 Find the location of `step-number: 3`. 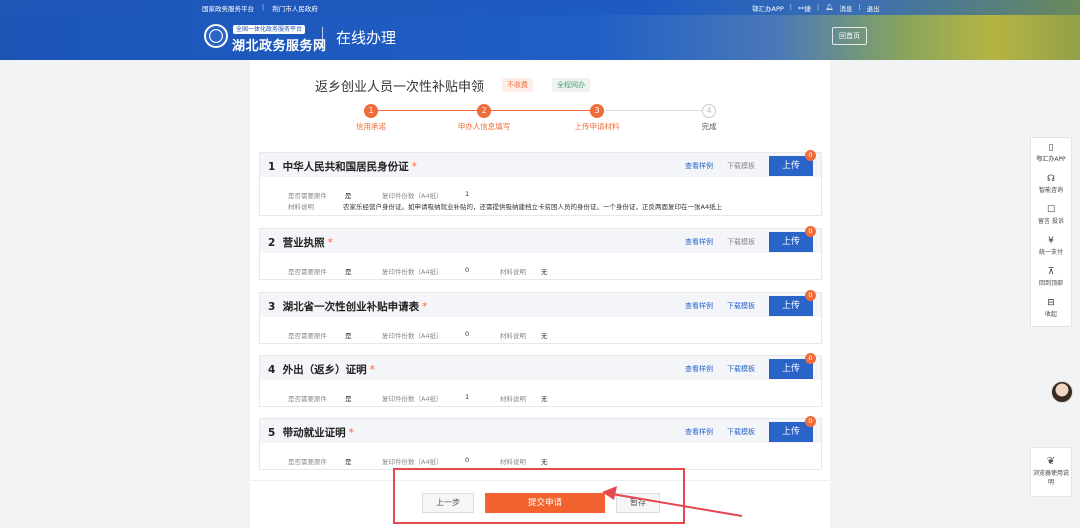

step-number: 3 is located at coordinates (597, 111).